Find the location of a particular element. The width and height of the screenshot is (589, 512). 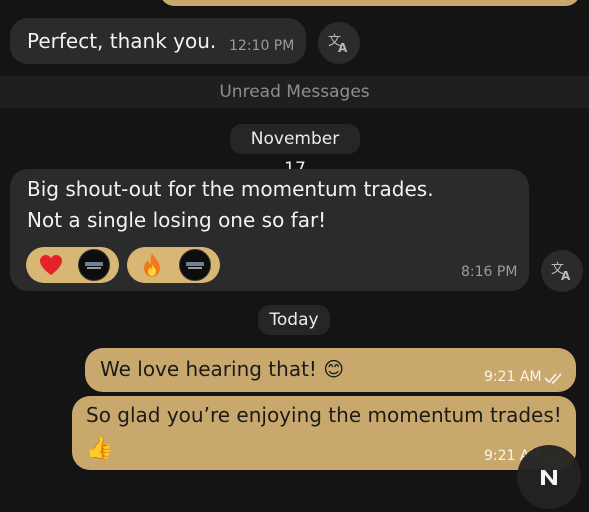

date-separator-today: Today is located at coordinates (294, 320).